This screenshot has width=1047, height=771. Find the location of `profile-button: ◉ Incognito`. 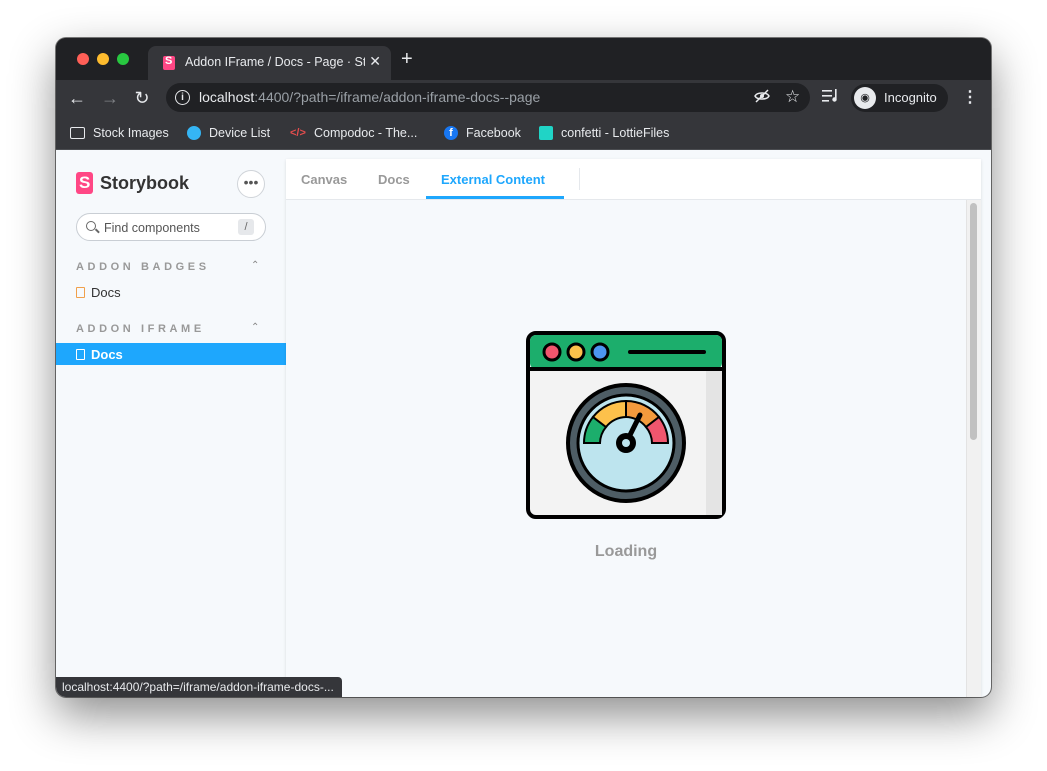

profile-button: ◉ Incognito is located at coordinates (899, 98).